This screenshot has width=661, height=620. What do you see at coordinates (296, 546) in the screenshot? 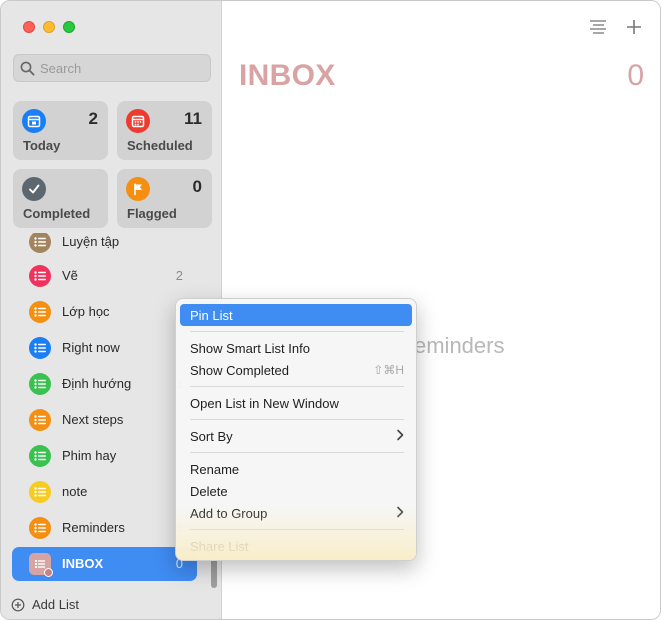
I see `menu-item-share-list: Share List` at bounding box center [296, 546].